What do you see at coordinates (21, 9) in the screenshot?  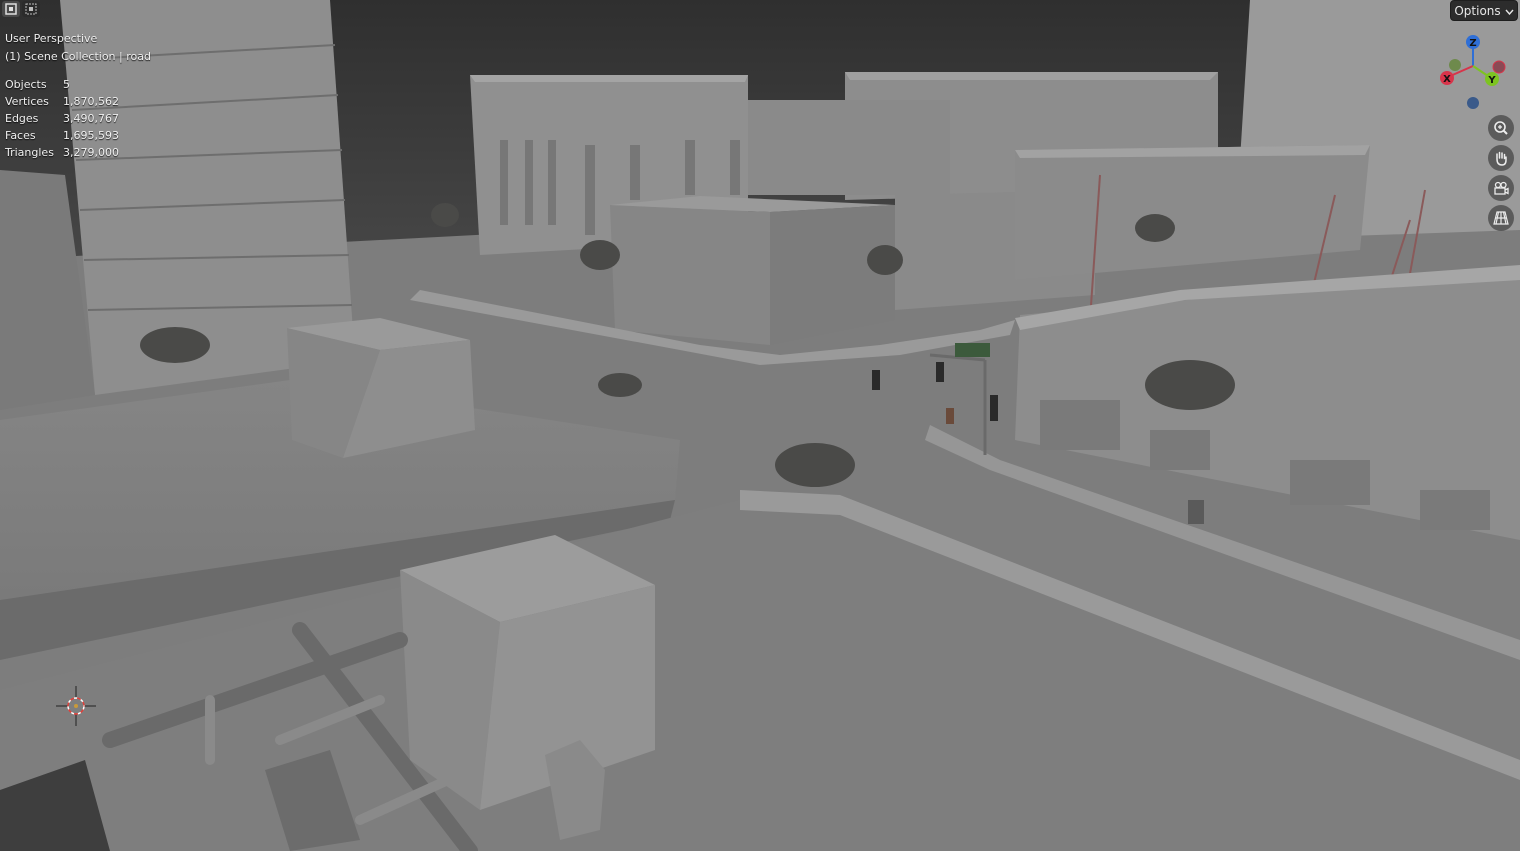 I see `select-mode-group` at bounding box center [21, 9].